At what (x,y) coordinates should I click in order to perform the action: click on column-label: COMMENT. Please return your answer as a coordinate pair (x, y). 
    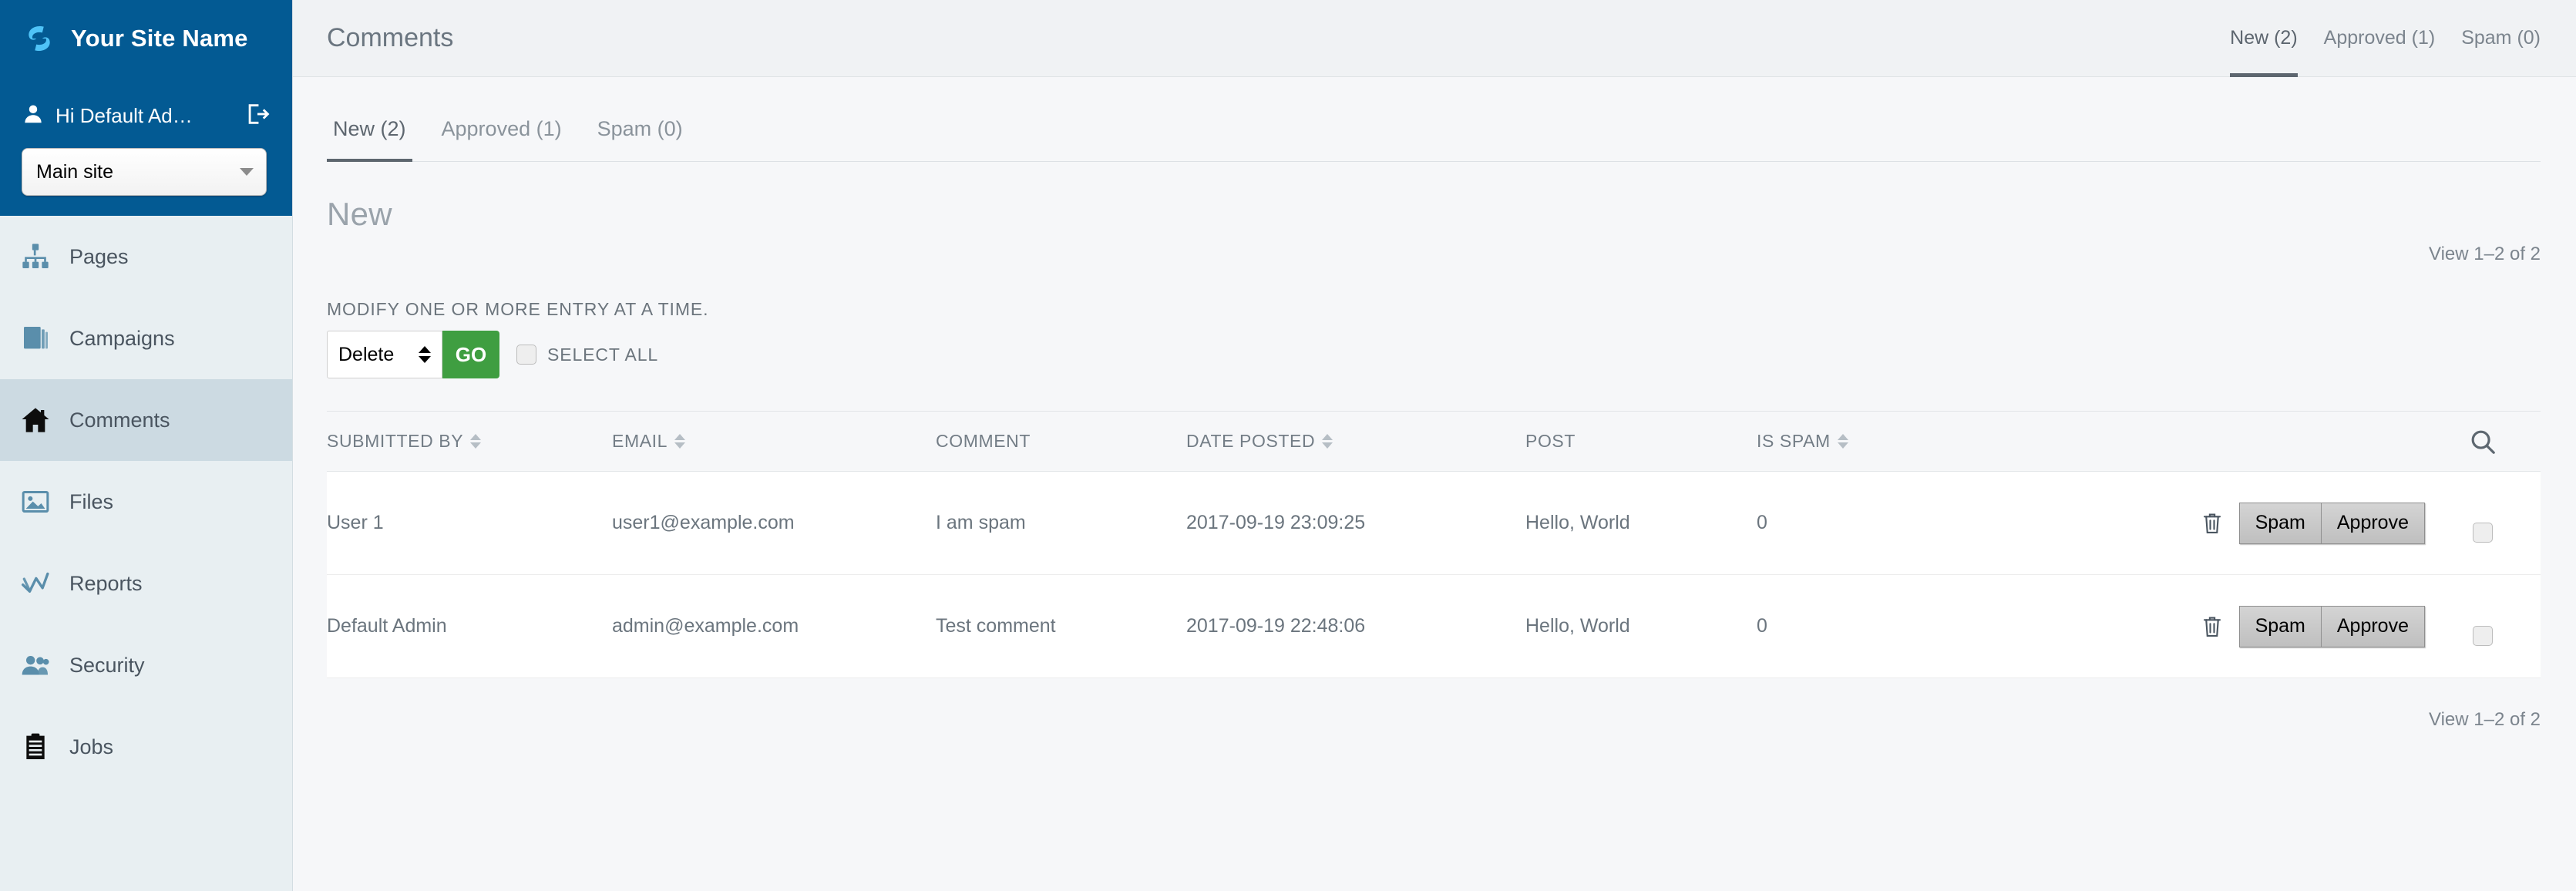
    Looking at the image, I should click on (983, 441).